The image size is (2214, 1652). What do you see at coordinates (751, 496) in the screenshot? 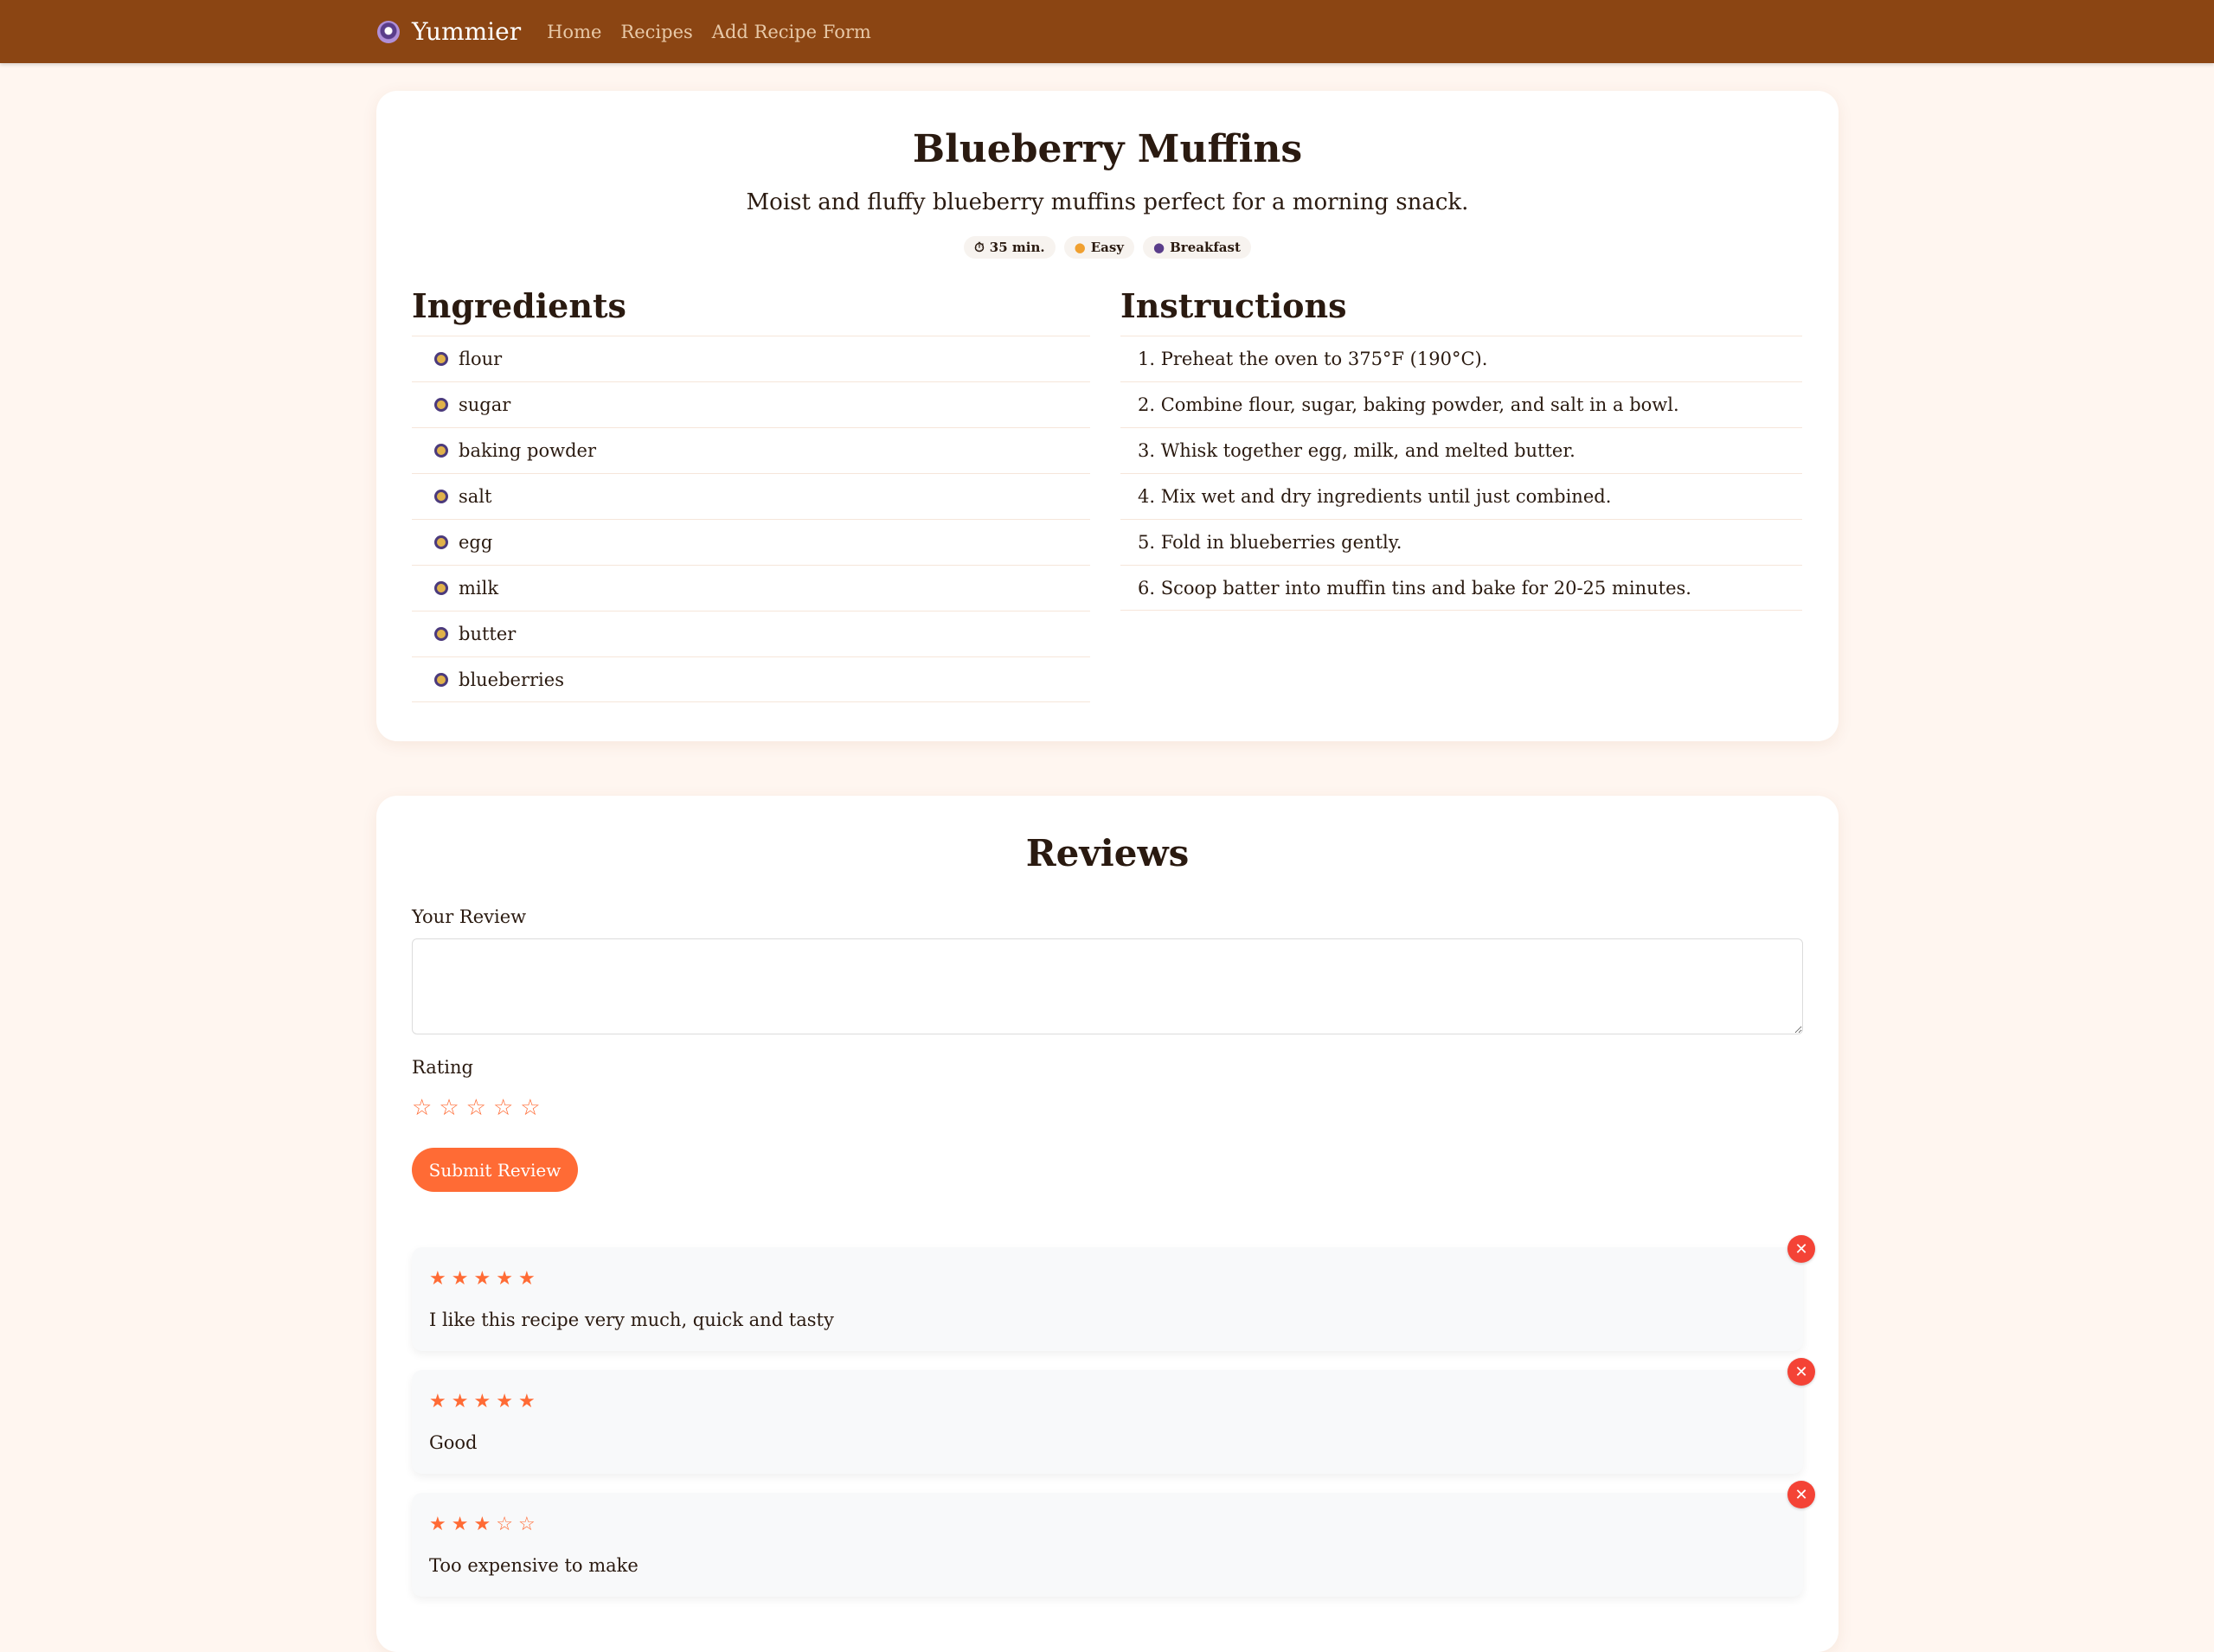
I see `ingredient-item: salt` at bounding box center [751, 496].